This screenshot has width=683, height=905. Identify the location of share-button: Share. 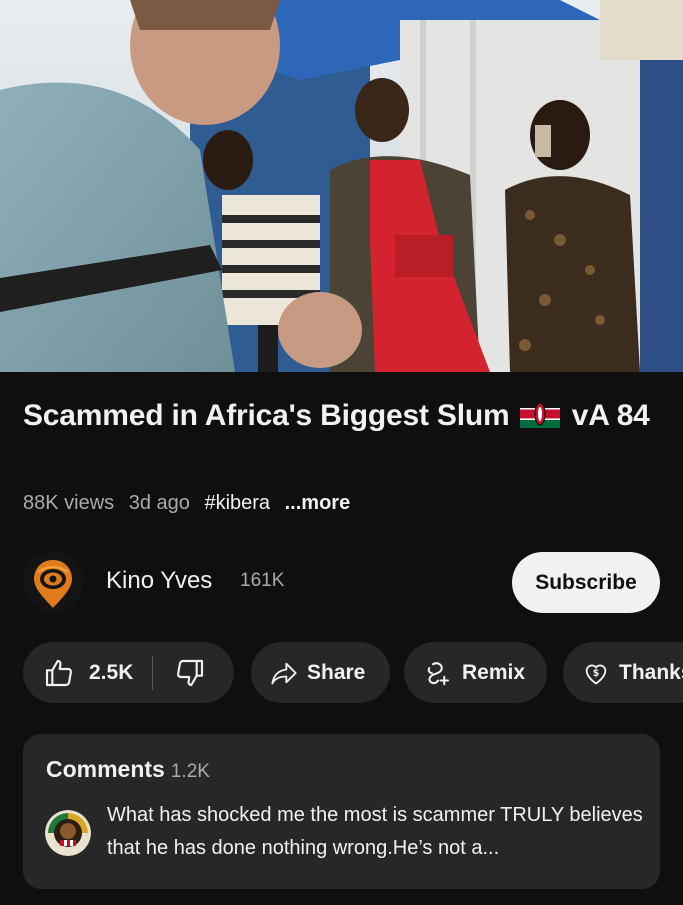
(320, 672).